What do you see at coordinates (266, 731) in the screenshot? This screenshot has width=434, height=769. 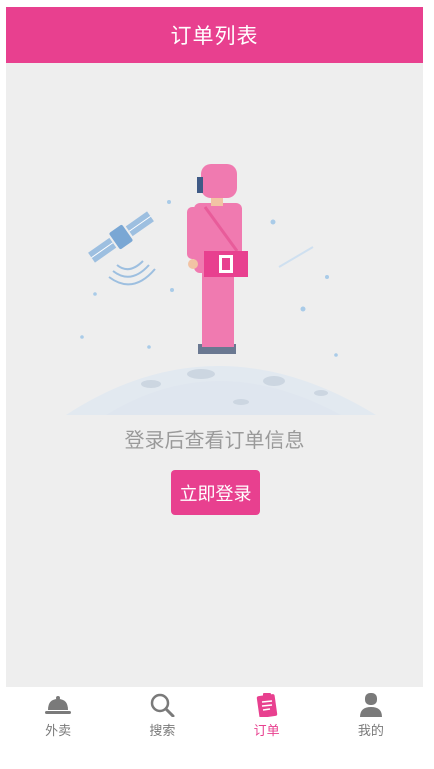 I see `tab-label: 订单` at bounding box center [266, 731].